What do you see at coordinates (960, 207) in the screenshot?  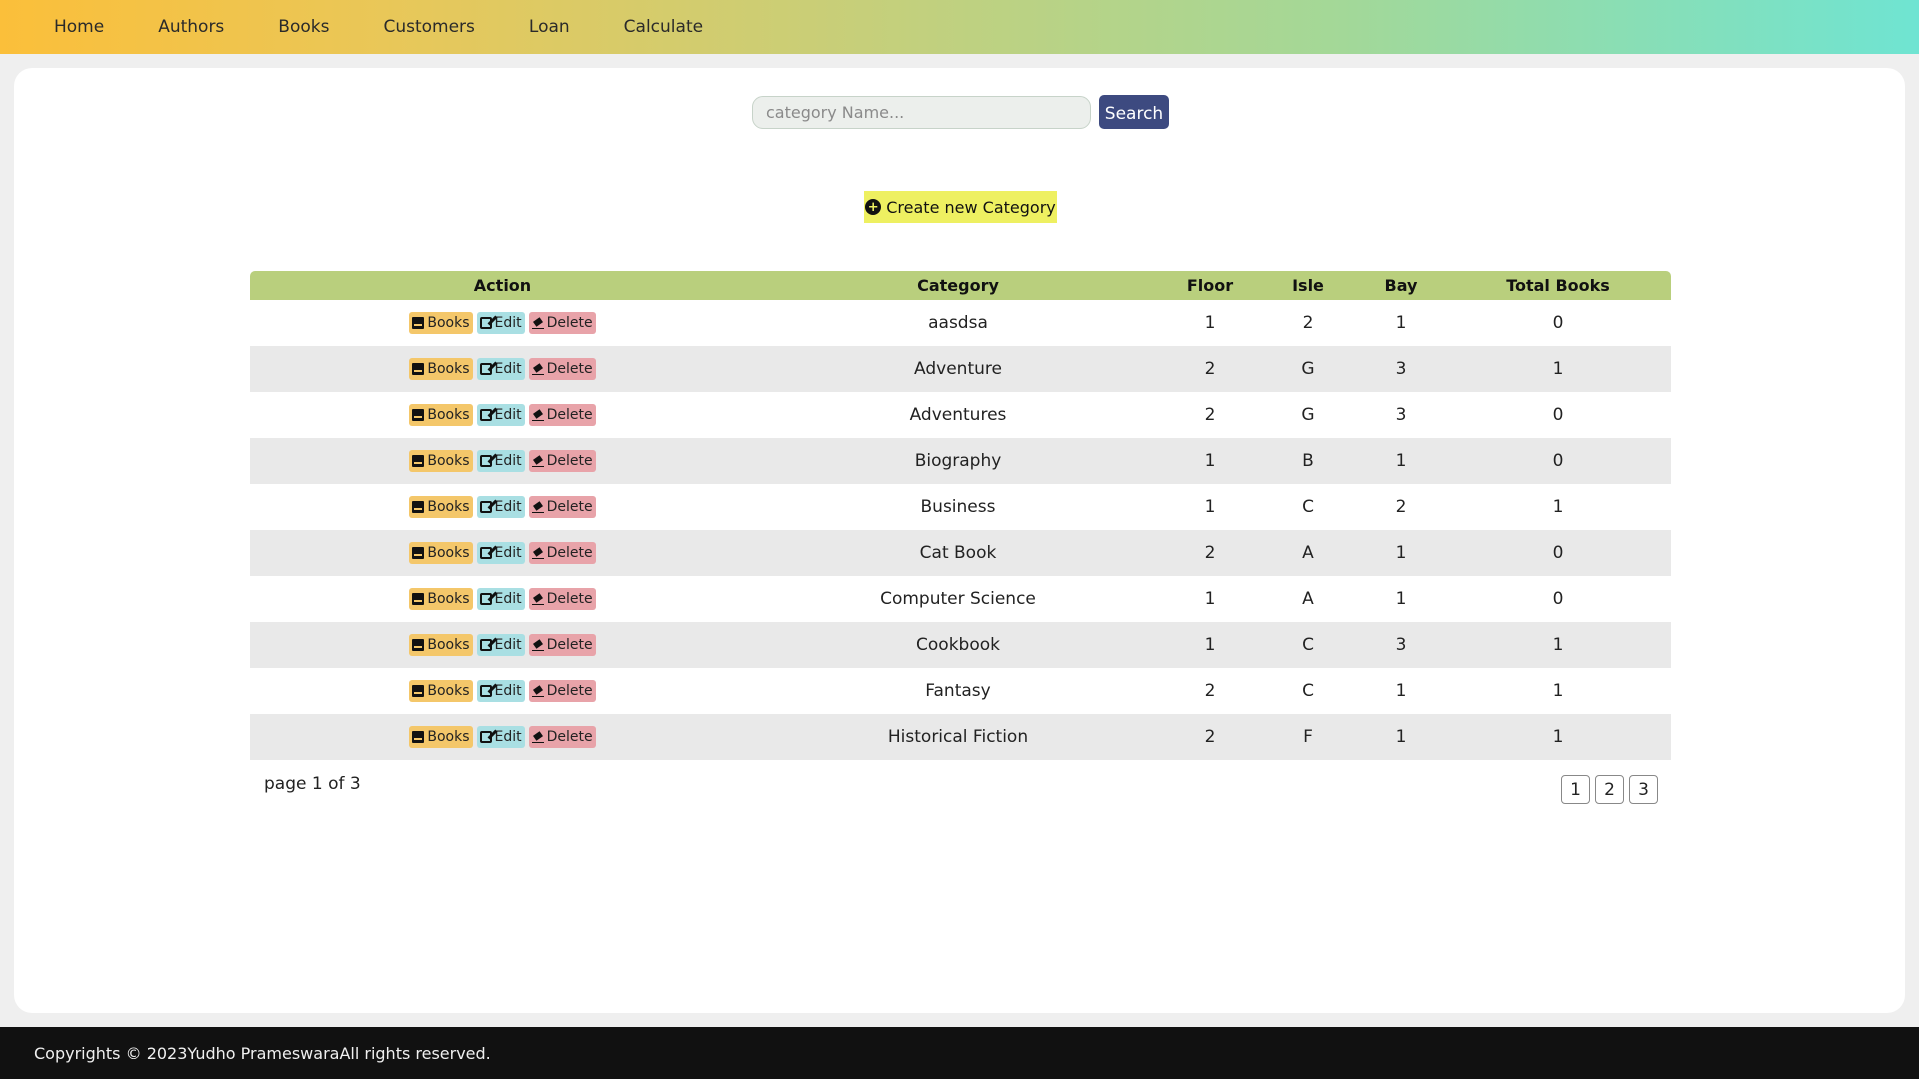 I see `create-category-button: + Create new Category` at bounding box center [960, 207].